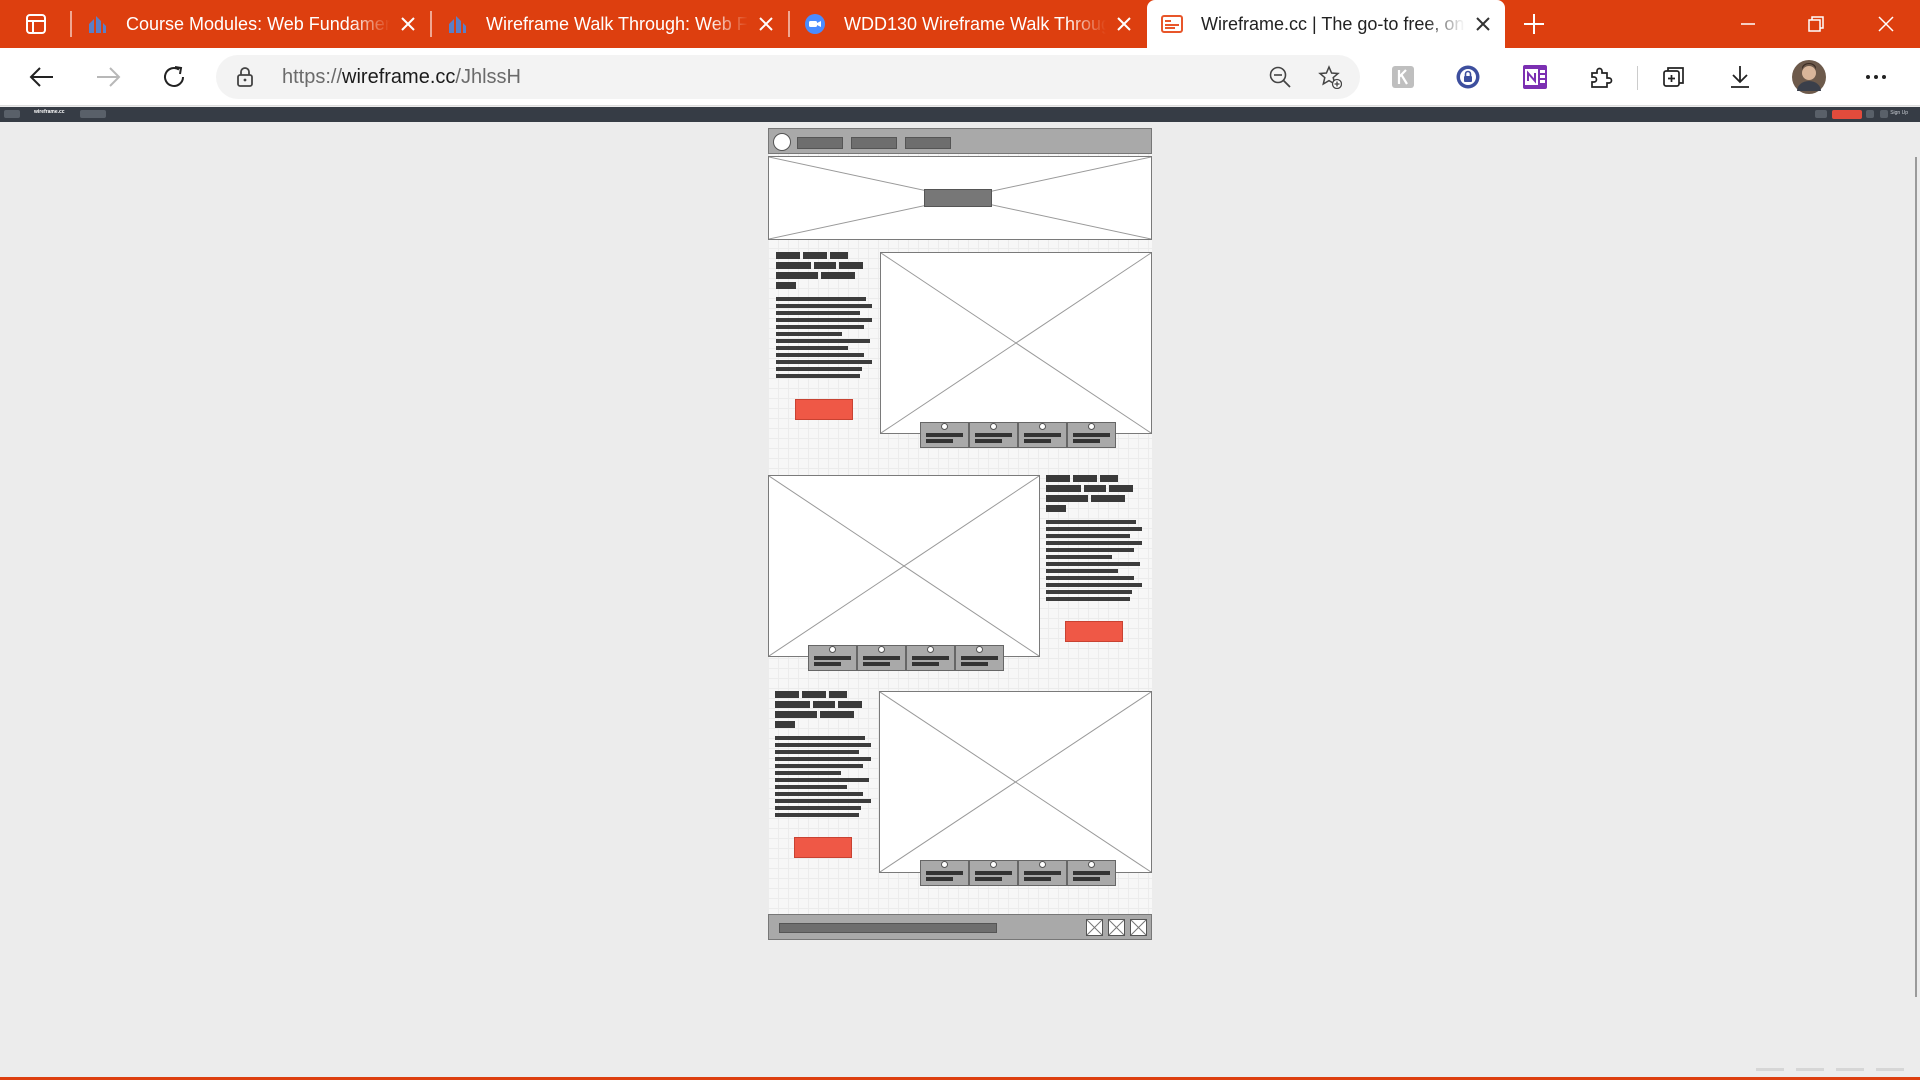 This screenshot has height=1080, width=1920. Describe the element at coordinates (1899, 113) in the screenshot. I see `signup-link: Sign Up` at that location.